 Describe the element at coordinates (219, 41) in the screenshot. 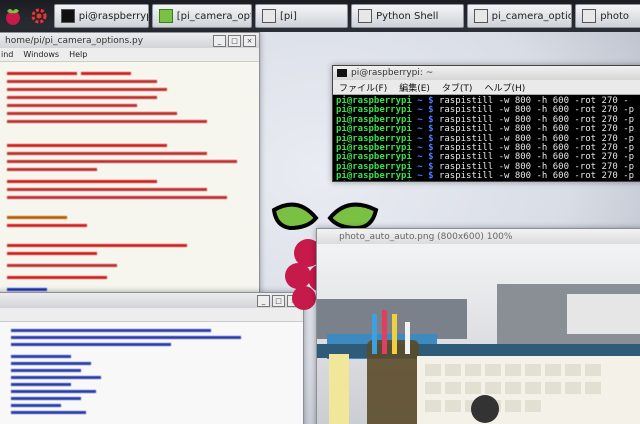

I see `minimize-button: _` at that location.